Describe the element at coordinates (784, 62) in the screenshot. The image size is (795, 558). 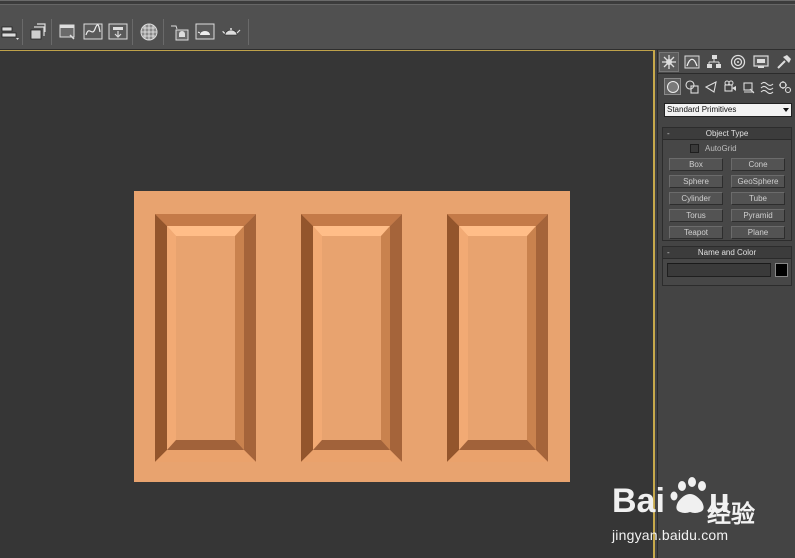
I see `utilities-tab-icon` at that location.